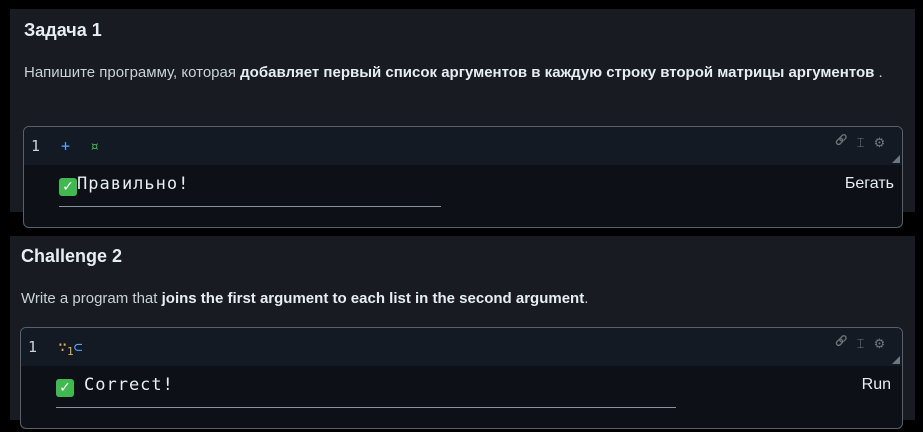  I want to click on run-button: Бегать, so click(869, 184).